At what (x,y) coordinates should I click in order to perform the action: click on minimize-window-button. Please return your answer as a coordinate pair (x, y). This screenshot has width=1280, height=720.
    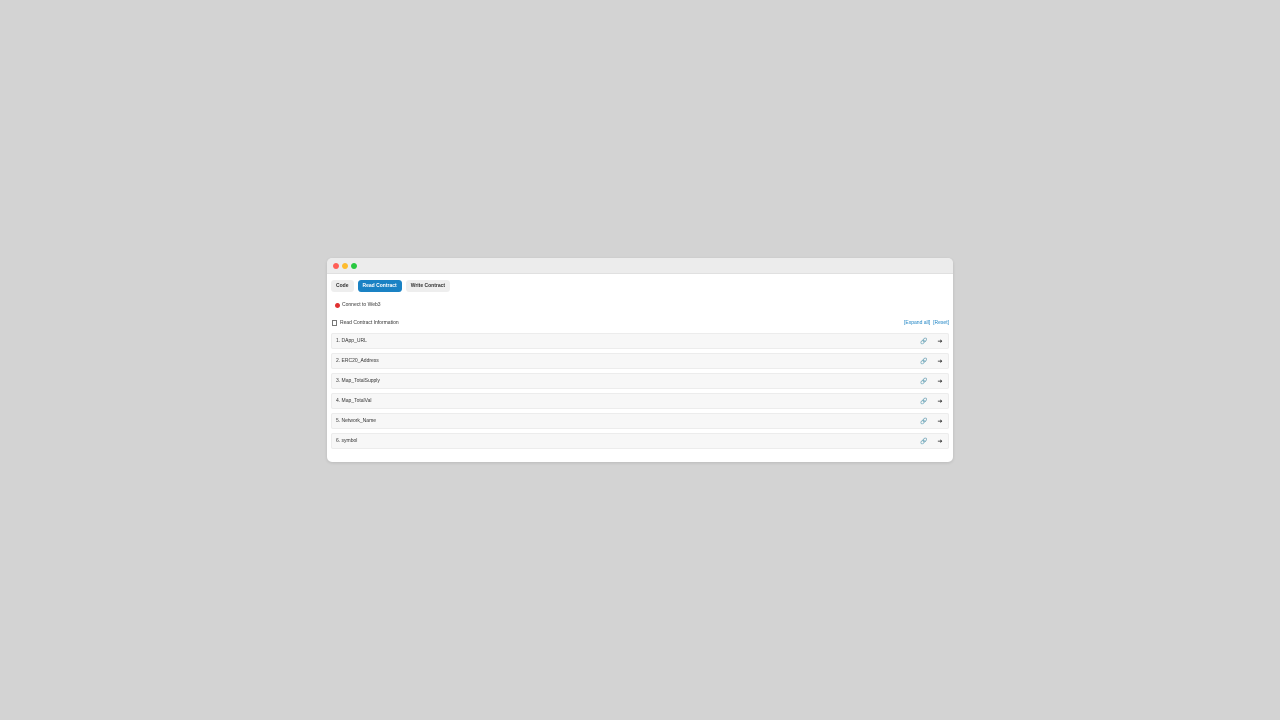
    Looking at the image, I should click on (345, 266).